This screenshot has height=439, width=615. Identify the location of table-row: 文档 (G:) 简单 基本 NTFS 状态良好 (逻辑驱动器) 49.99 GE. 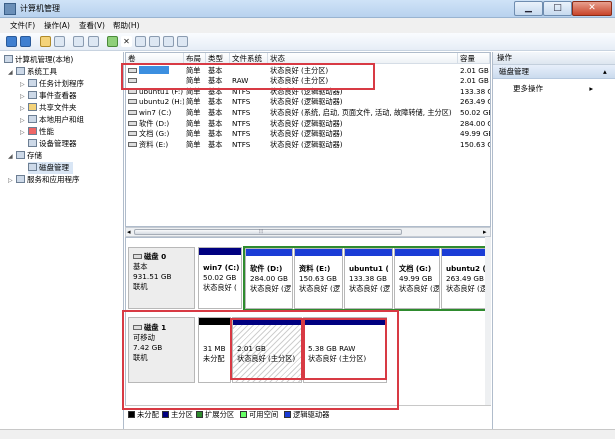
(308, 134).